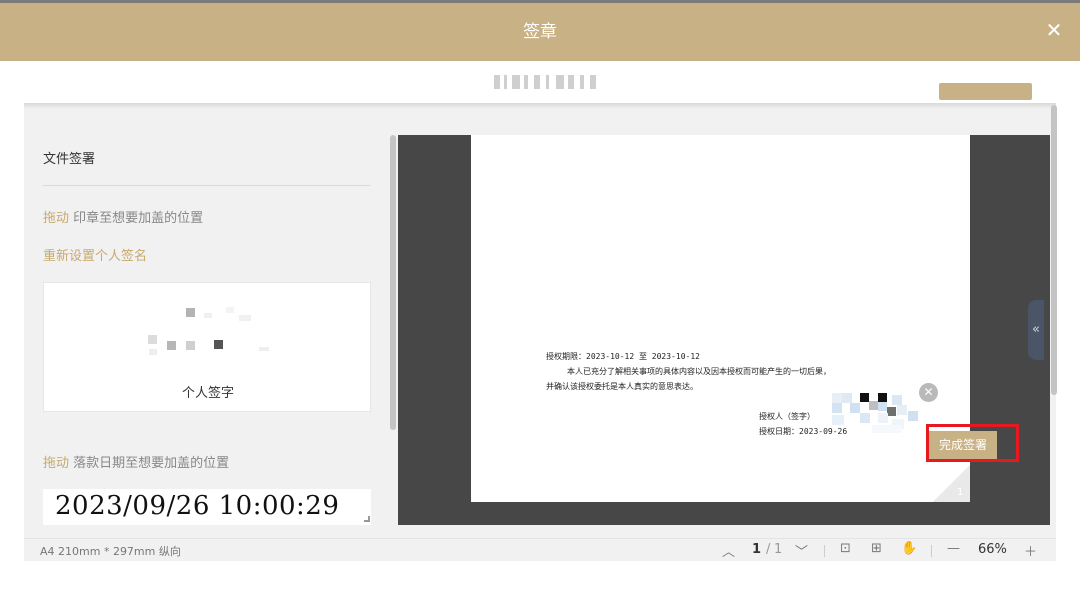 This screenshot has height=591, width=1080. Describe the element at coordinates (136, 218) in the screenshot. I see `drag-seal-text: 印章至想要加盖的位置` at that location.